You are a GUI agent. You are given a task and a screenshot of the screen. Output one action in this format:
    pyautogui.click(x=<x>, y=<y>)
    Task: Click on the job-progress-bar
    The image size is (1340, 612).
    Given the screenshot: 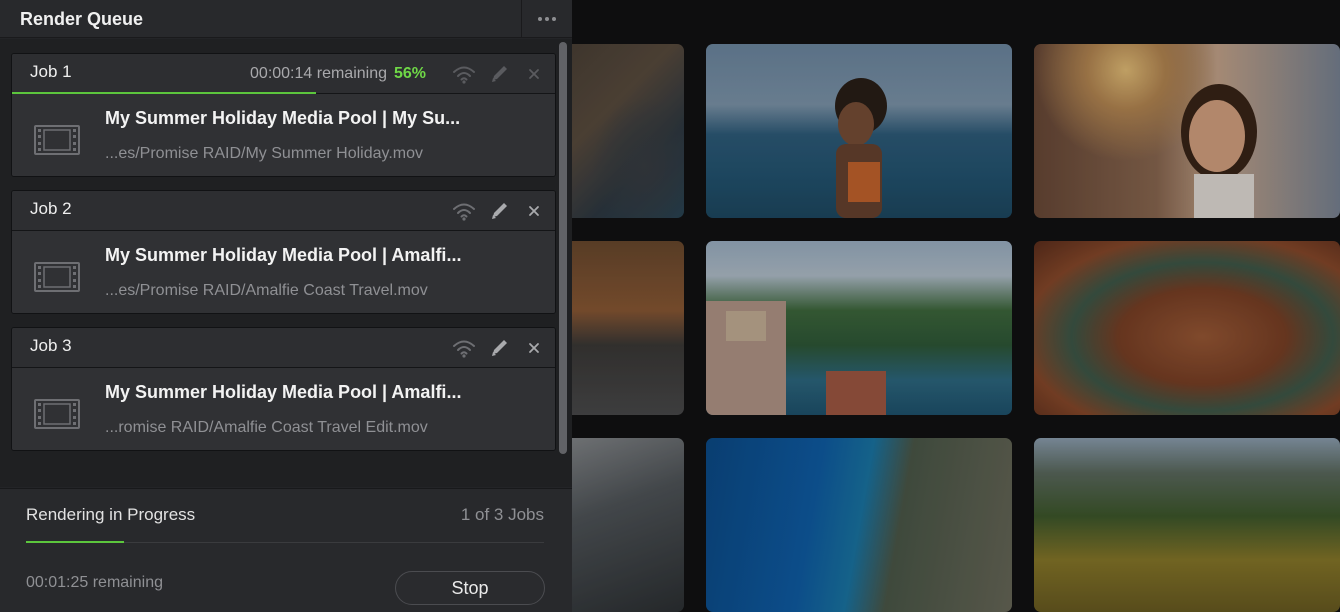 What is the action you would take?
    pyautogui.click(x=164, y=93)
    